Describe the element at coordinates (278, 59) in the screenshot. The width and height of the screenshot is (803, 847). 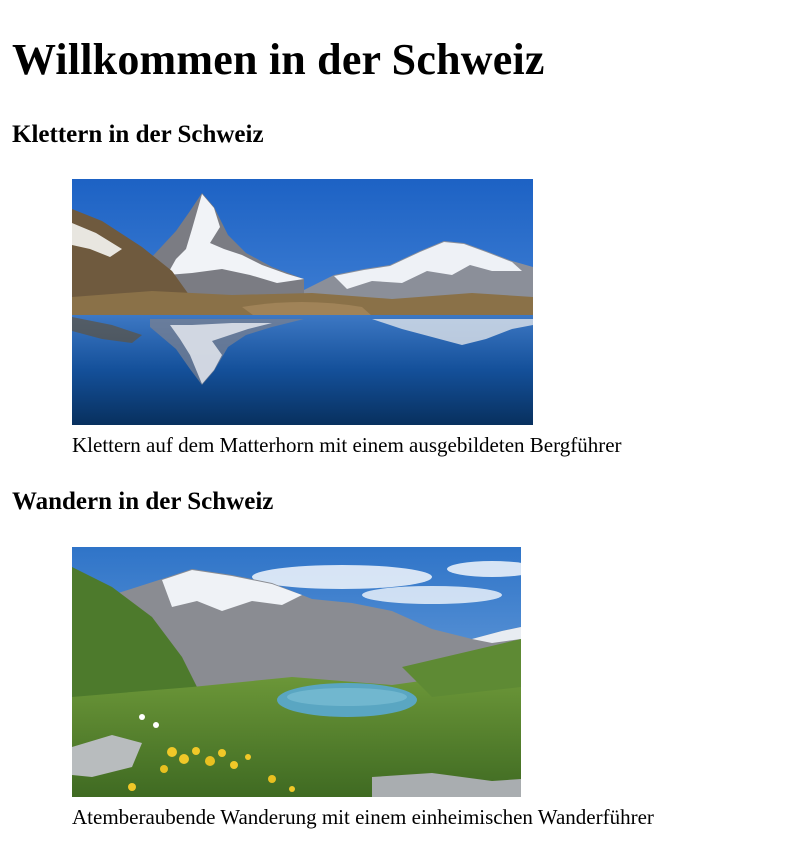
I see `page-title: Willkommen in der Schweiz` at that location.